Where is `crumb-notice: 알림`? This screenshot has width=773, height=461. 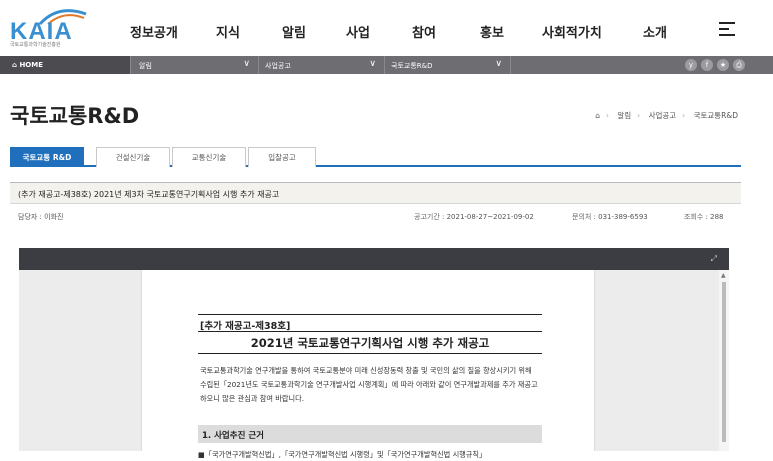 crumb-notice: 알림 is located at coordinates (624, 115).